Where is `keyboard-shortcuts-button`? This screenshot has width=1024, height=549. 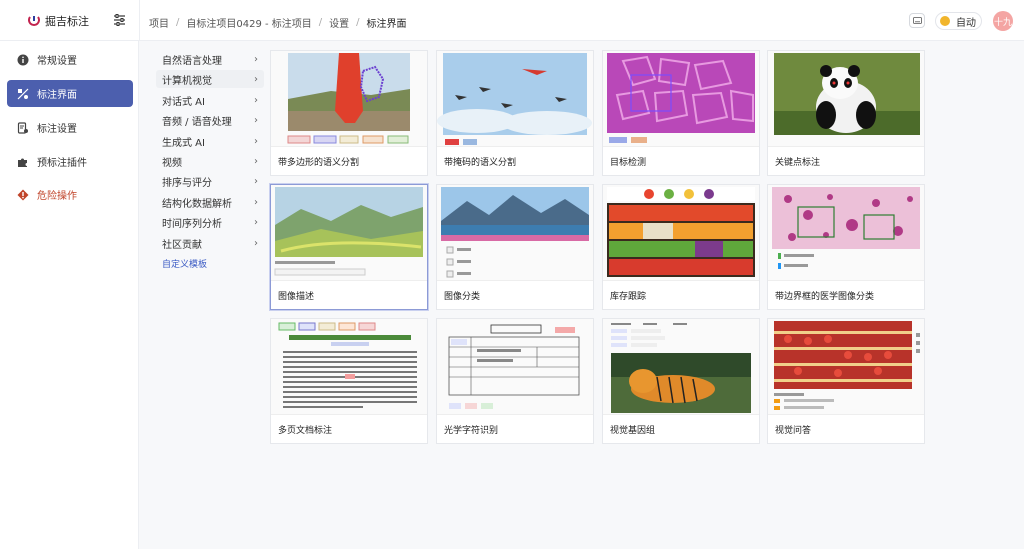
keyboard-shortcuts-button is located at coordinates (917, 20).